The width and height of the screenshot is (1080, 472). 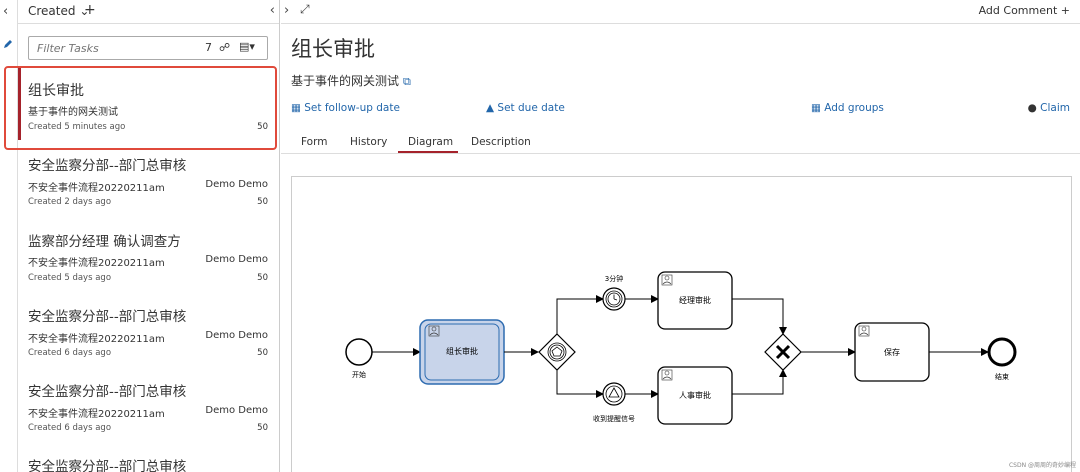 What do you see at coordinates (368, 142) in the screenshot?
I see `tab-history: History` at bounding box center [368, 142].